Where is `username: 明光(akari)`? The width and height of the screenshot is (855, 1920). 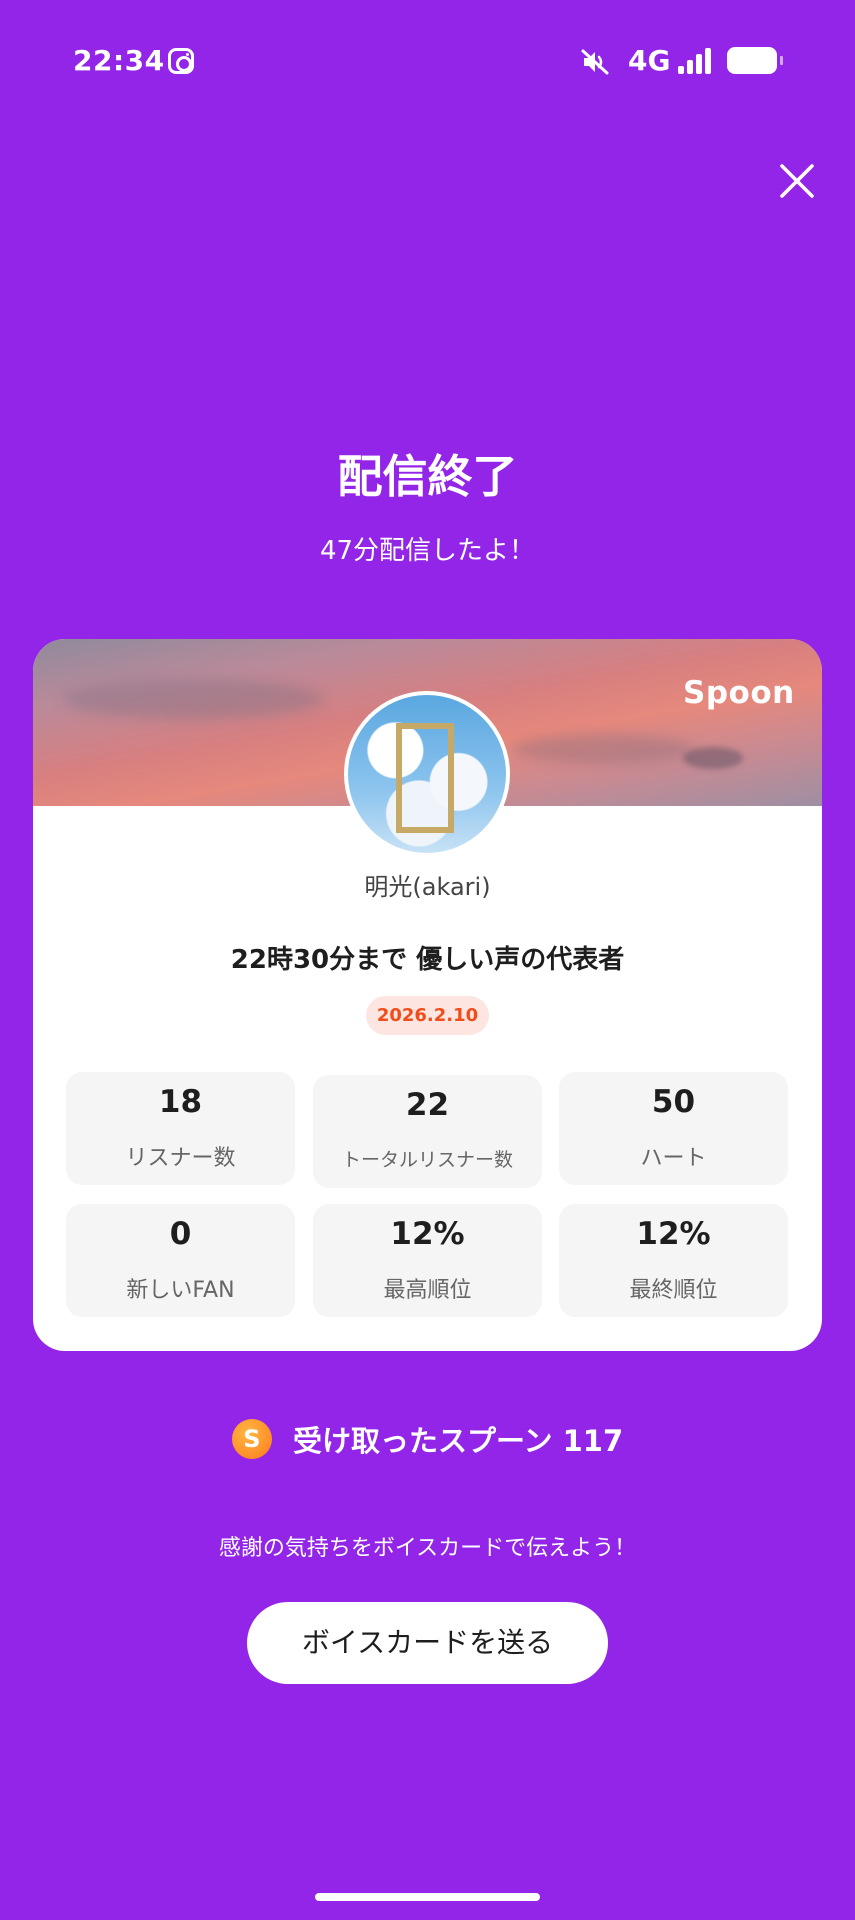 username: 明光(akari) is located at coordinates (427, 887).